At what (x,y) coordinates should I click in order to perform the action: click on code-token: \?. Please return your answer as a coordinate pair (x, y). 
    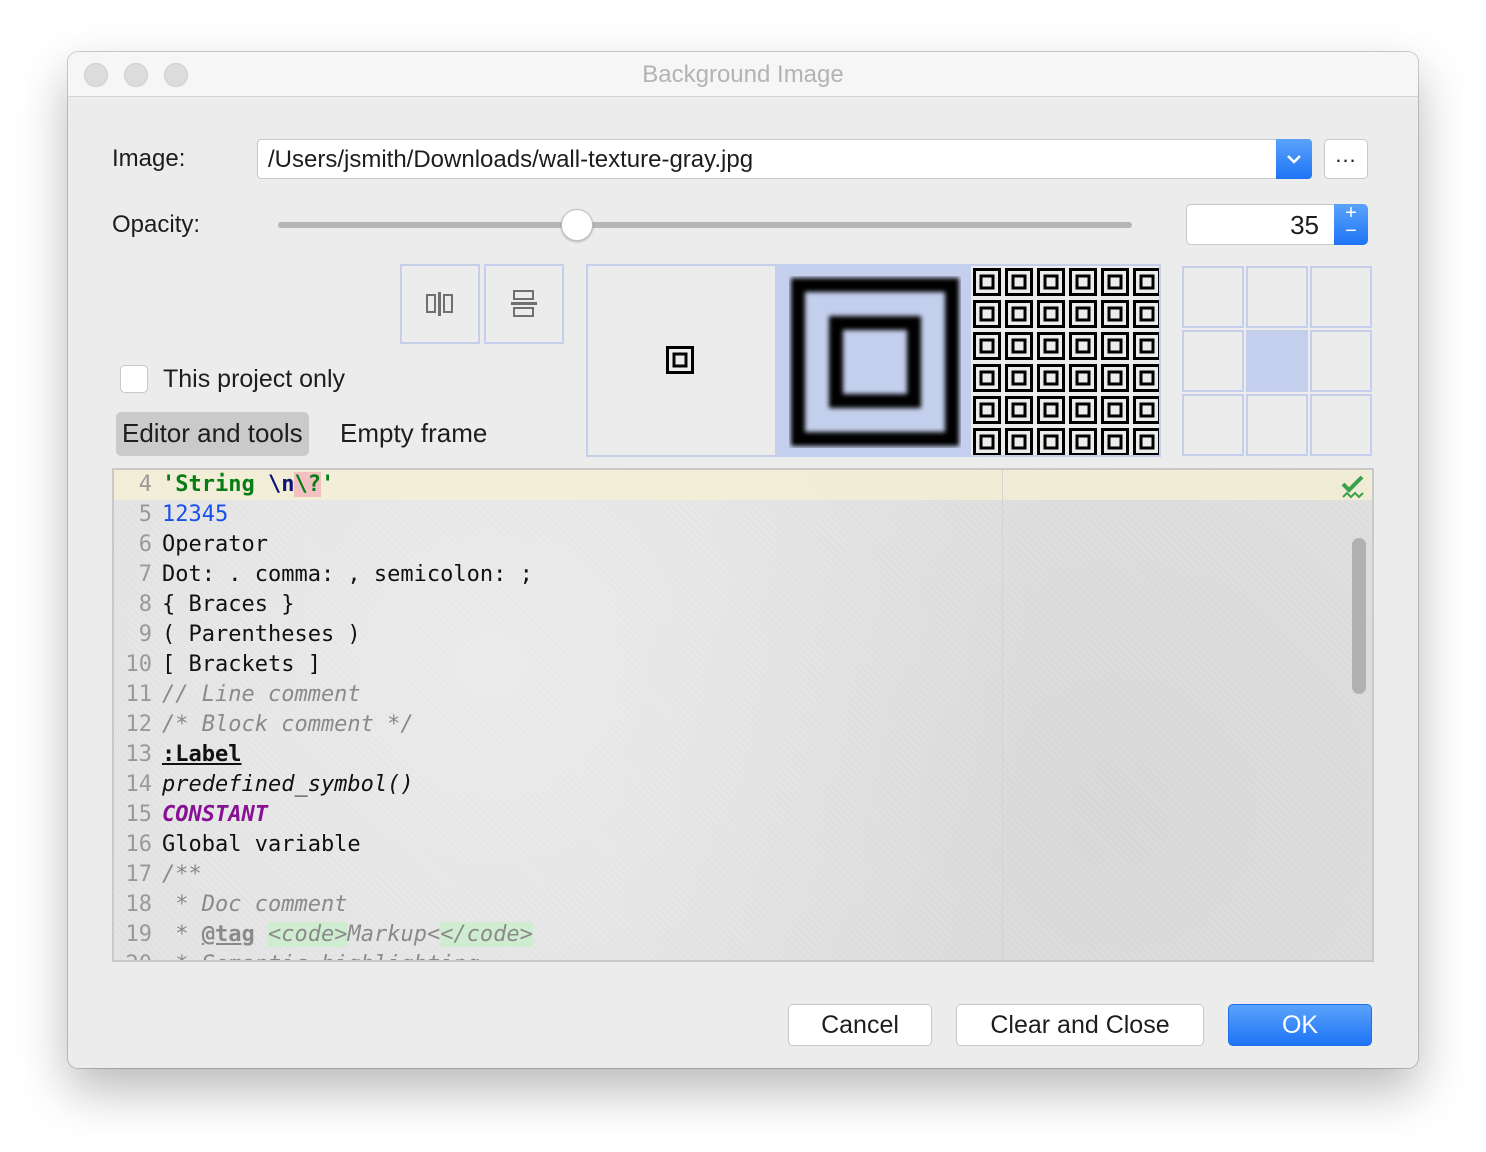
    Looking at the image, I should click on (307, 484).